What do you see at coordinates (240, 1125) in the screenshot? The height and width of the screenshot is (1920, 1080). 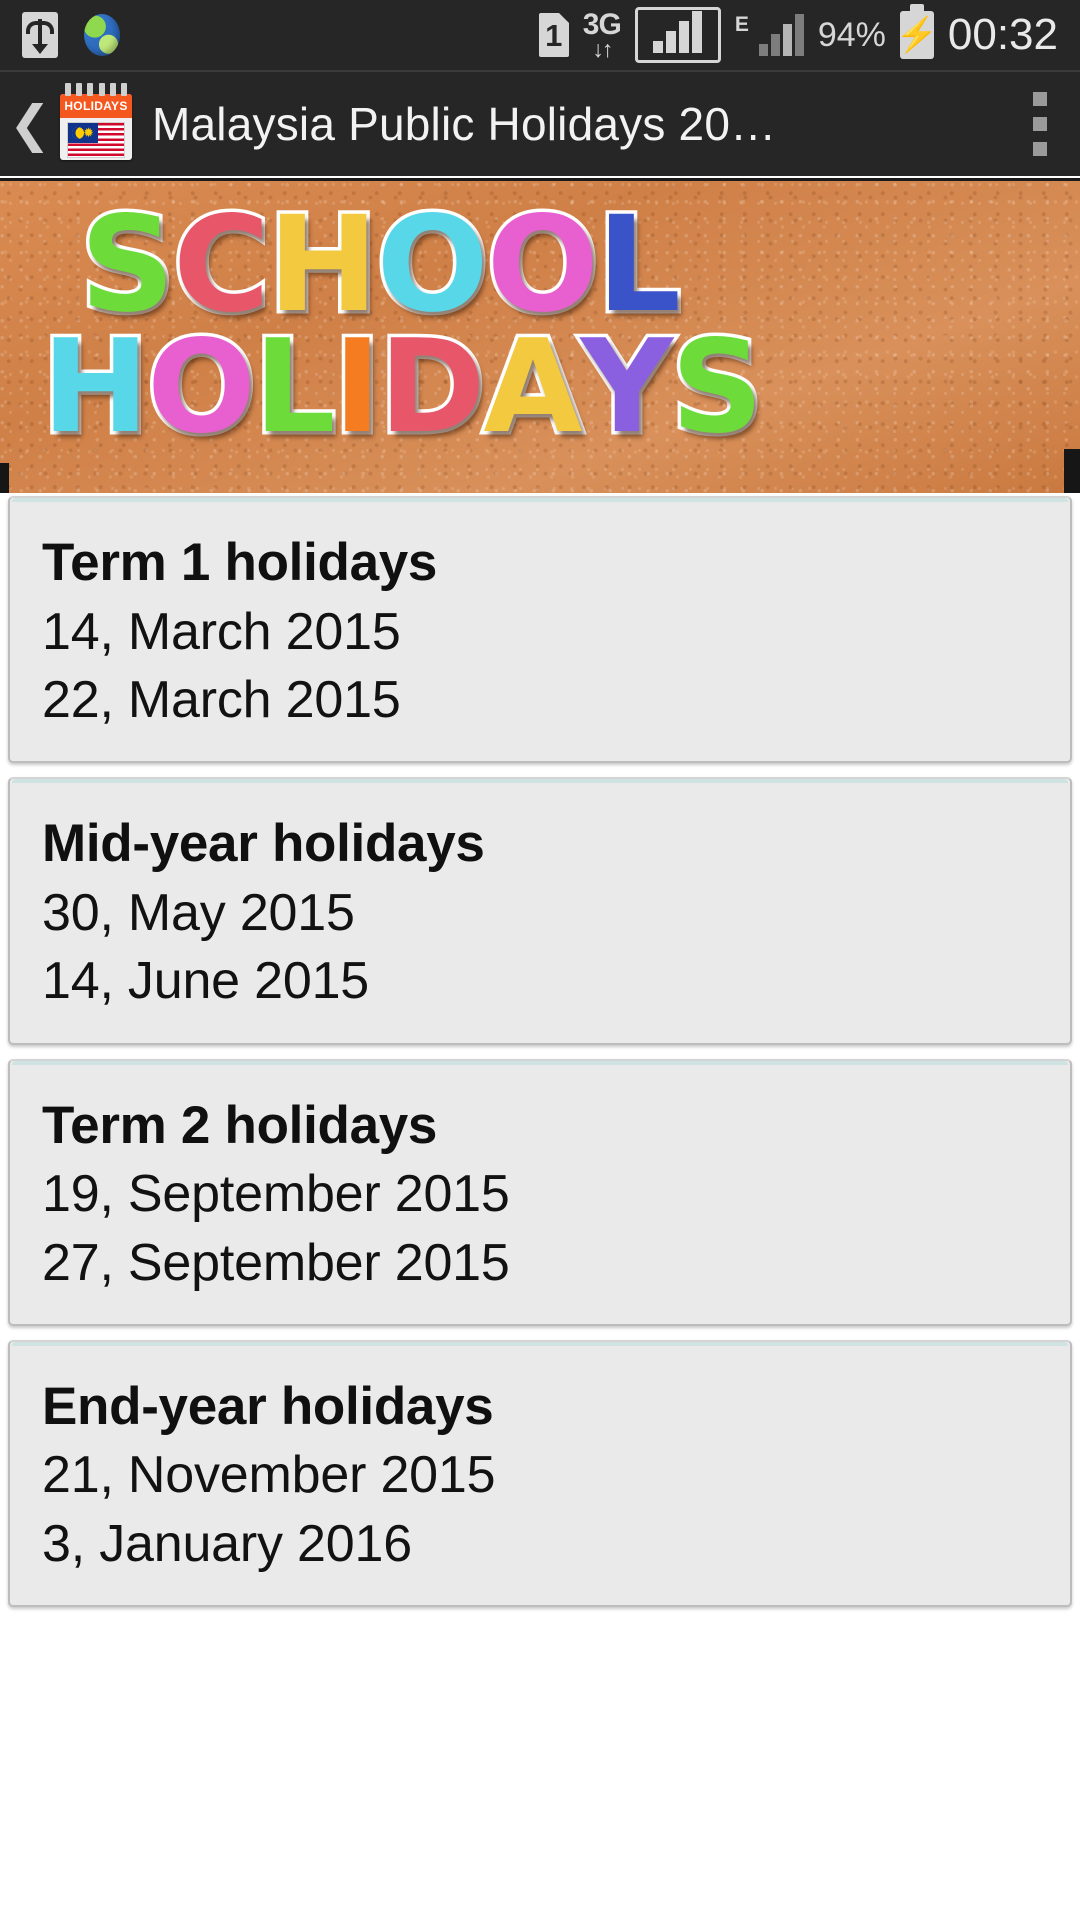 I see `holiday-card-title: Term 2 holidays` at bounding box center [240, 1125].